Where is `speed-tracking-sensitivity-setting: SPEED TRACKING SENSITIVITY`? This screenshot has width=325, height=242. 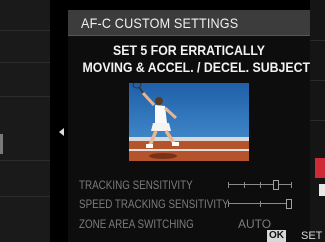 speed-tracking-sensitivity-setting: SPEED TRACKING SENSITIVITY is located at coordinates (189, 204).